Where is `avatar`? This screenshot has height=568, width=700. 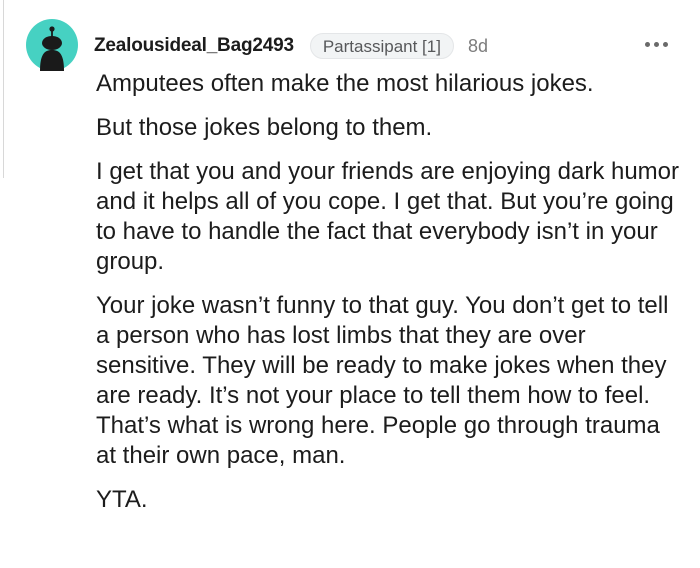
avatar is located at coordinates (52, 45).